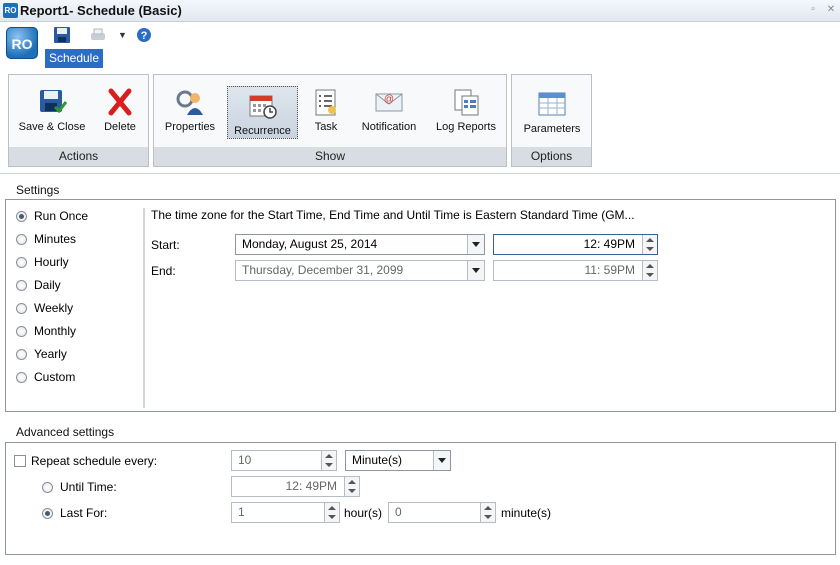 The width and height of the screenshot is (840, 565). I want to click on settings-divider, so click(144, 308).